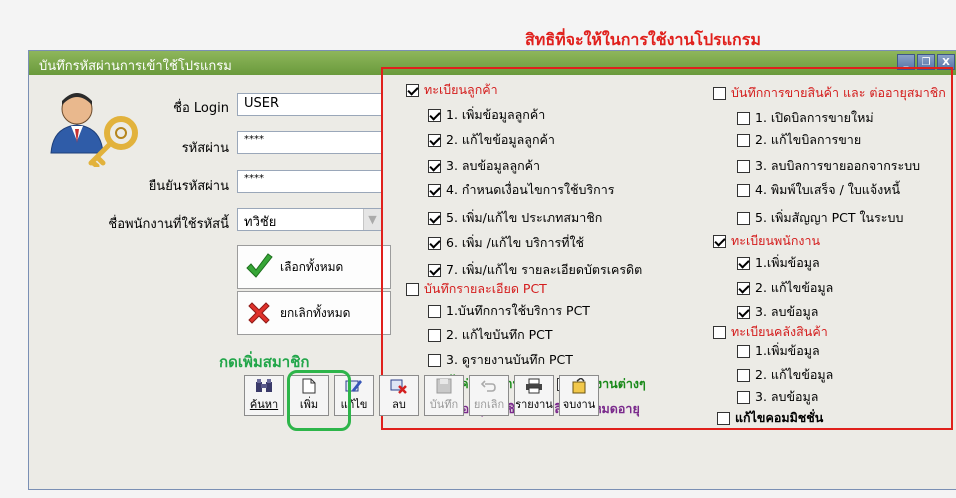 The width and height of the screenshot is (956, 498). What do you see at coordinates (779, 417) in the screenshot?
I see `perm-label: แก้ไขคอมมิชชั่น` at bounding box center [779, 417].